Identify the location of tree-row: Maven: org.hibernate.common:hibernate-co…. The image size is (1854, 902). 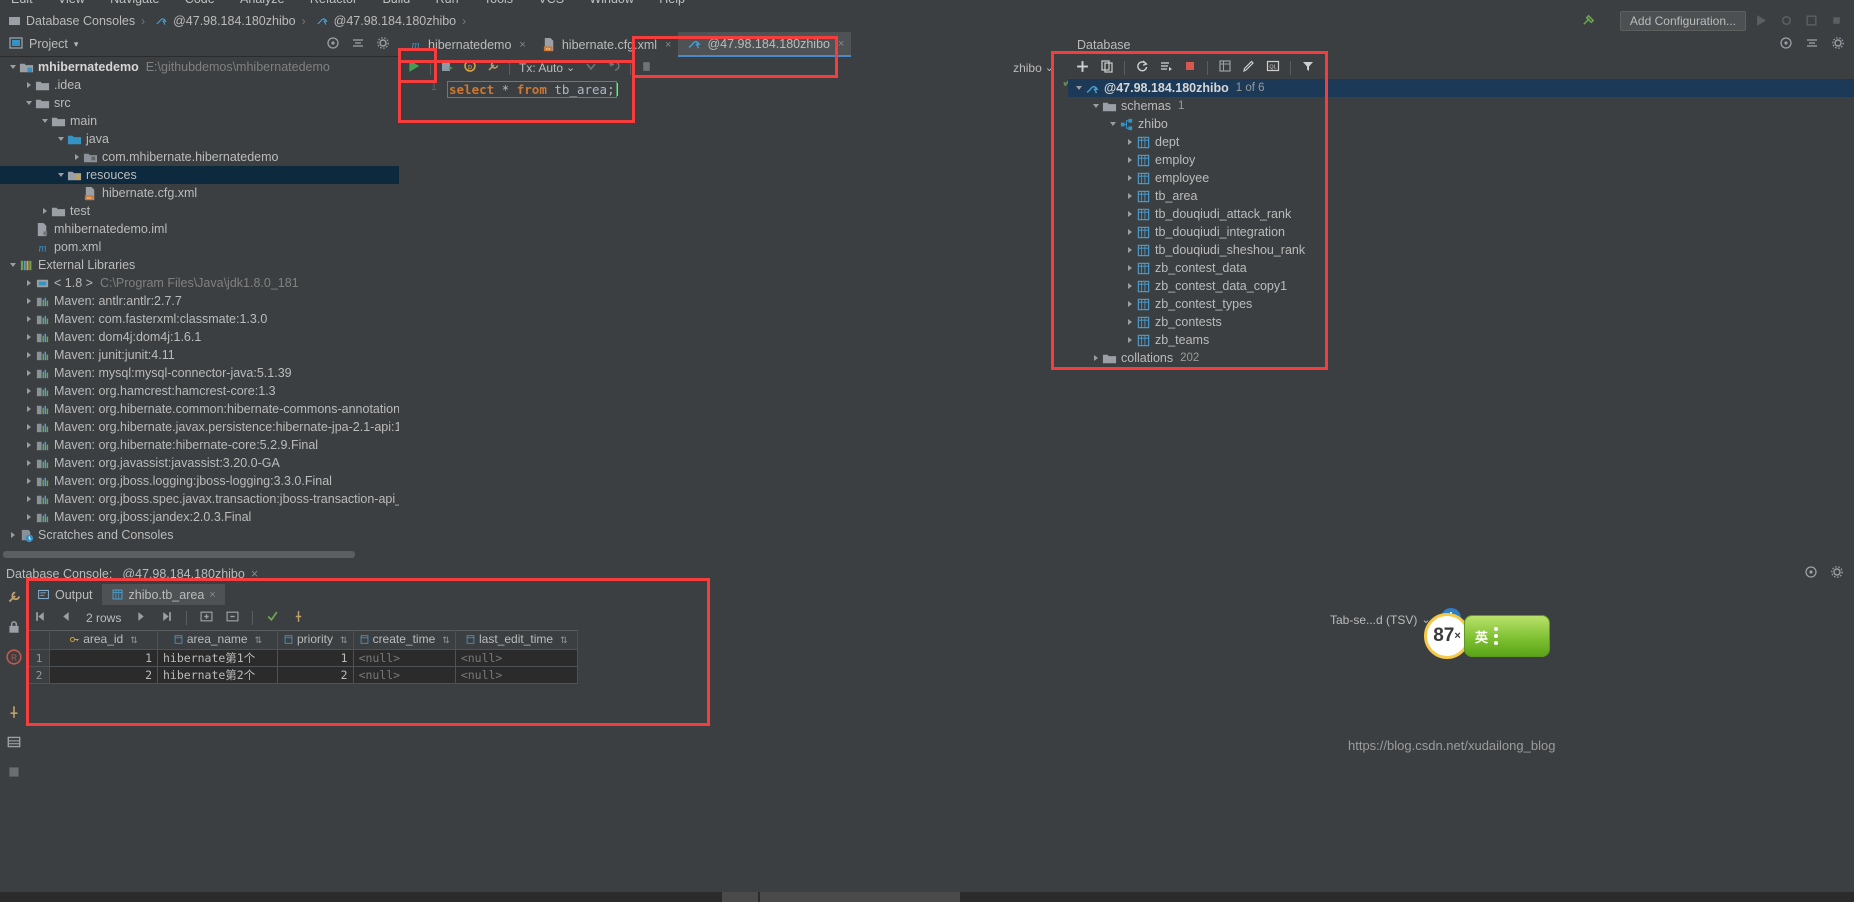
(199, 409).